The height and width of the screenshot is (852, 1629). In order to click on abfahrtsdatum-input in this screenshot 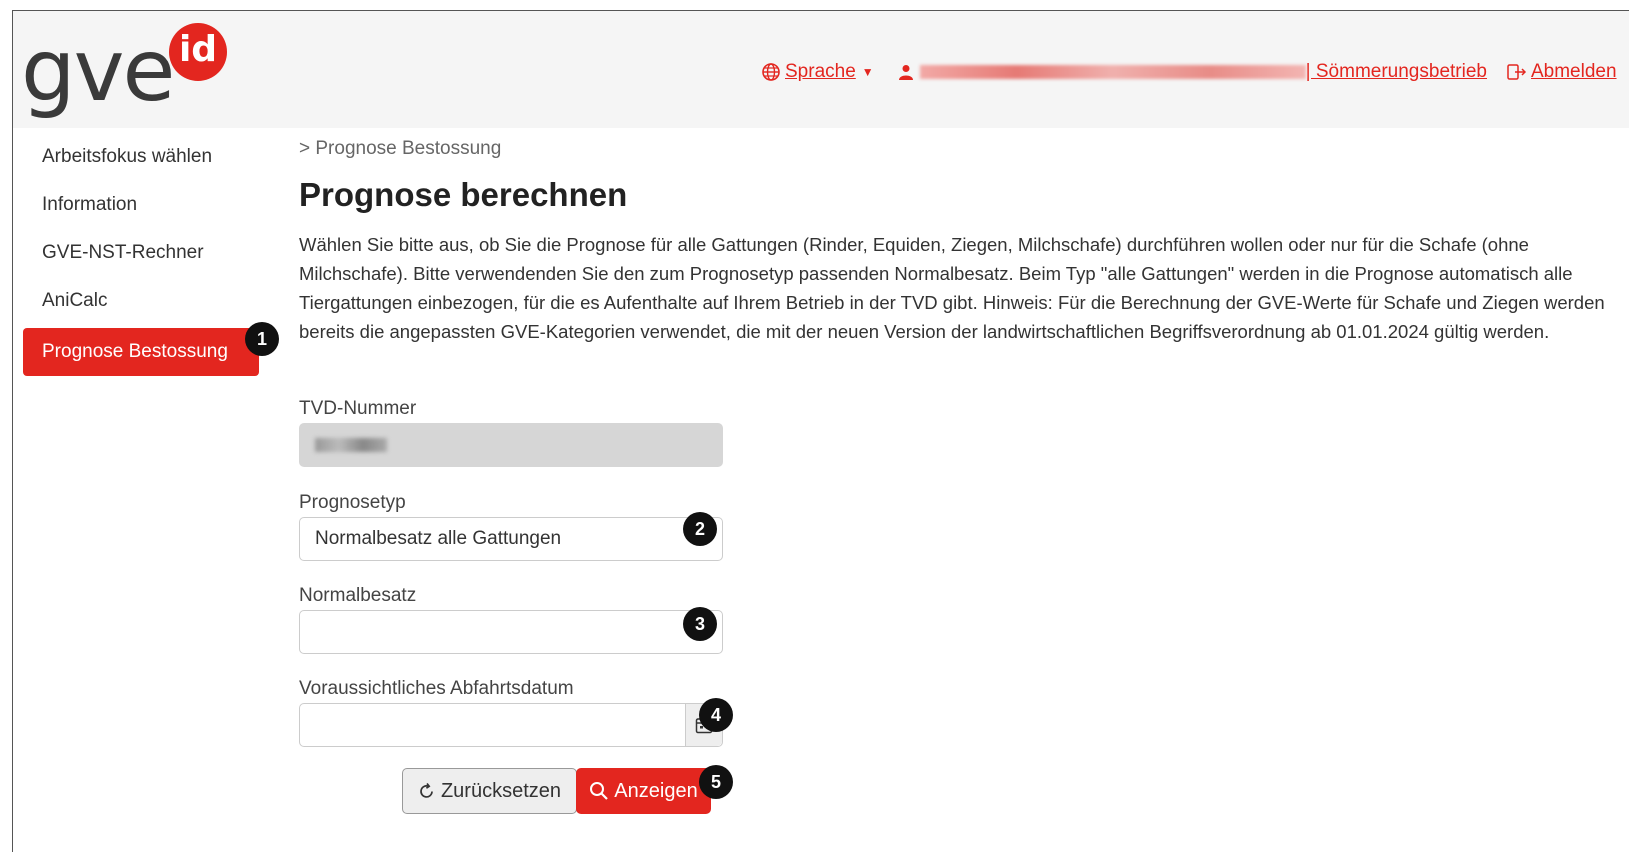, I will do `click(502, 725)`.